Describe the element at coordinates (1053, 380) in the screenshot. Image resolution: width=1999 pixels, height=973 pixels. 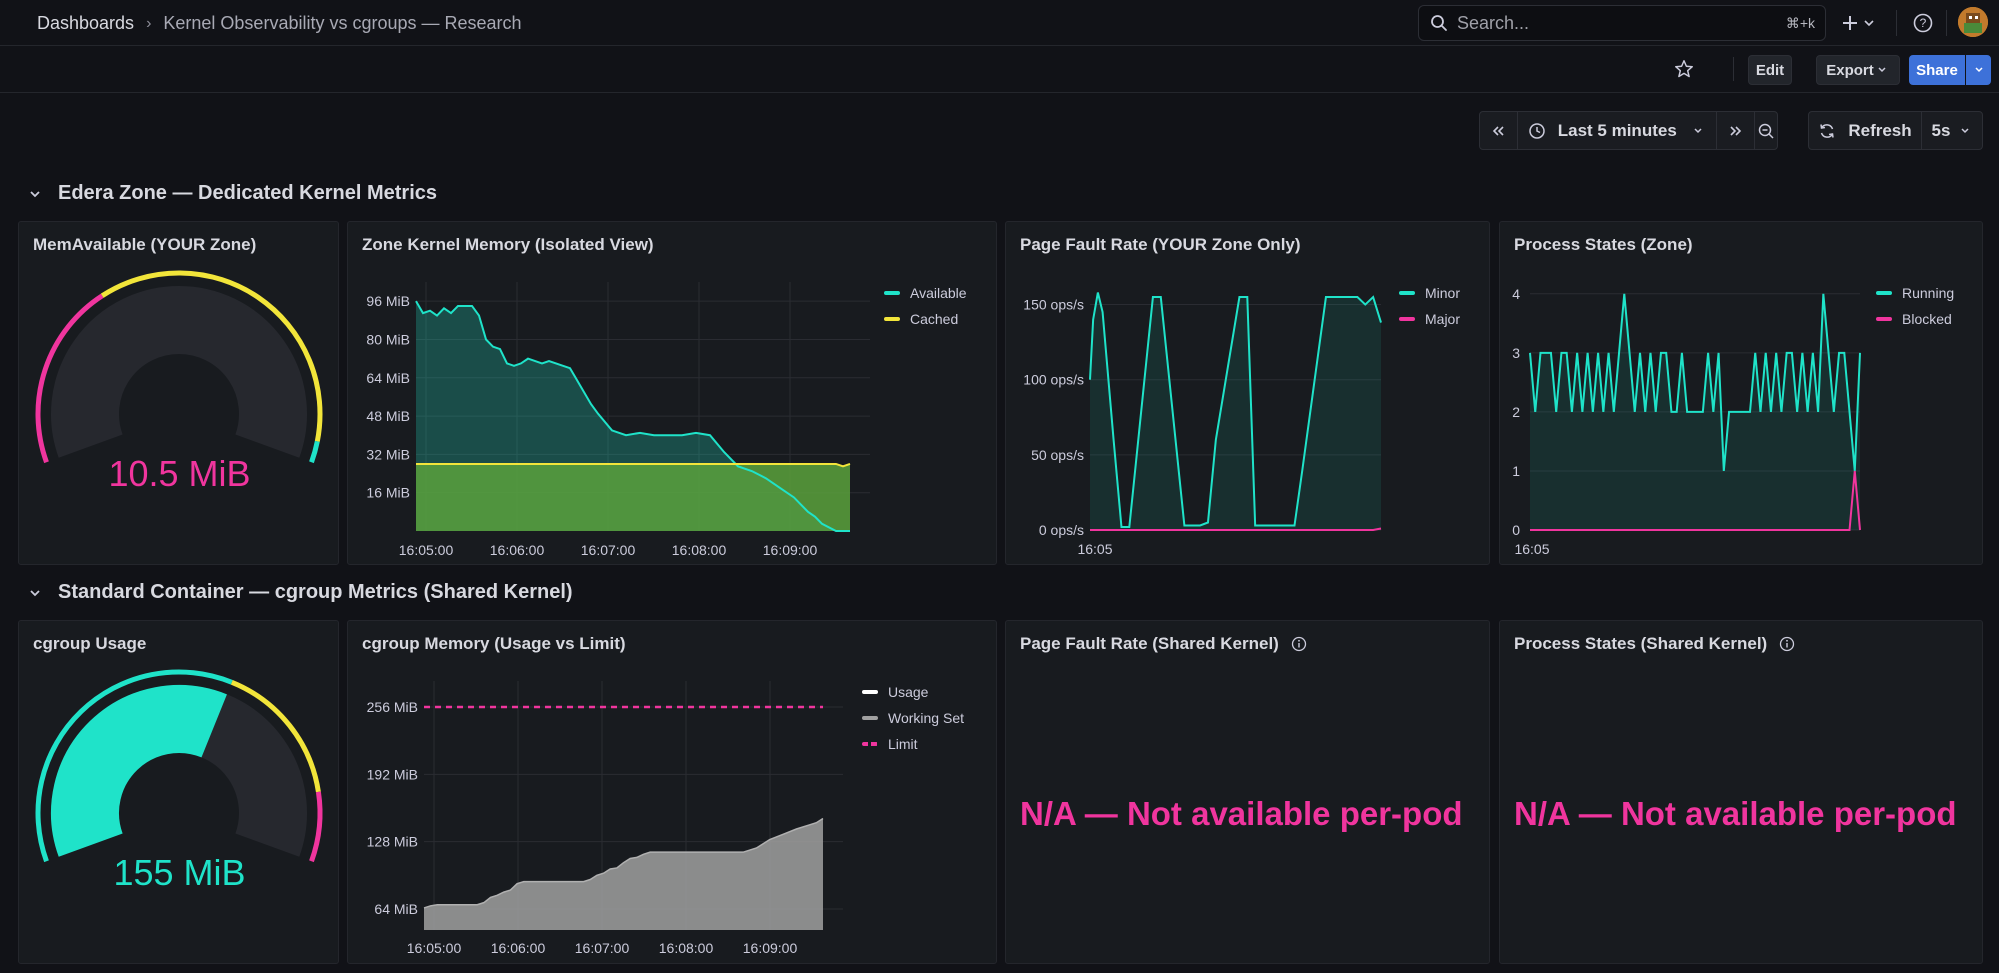
I see `y-tick-label: 100 ops/s` at that location.